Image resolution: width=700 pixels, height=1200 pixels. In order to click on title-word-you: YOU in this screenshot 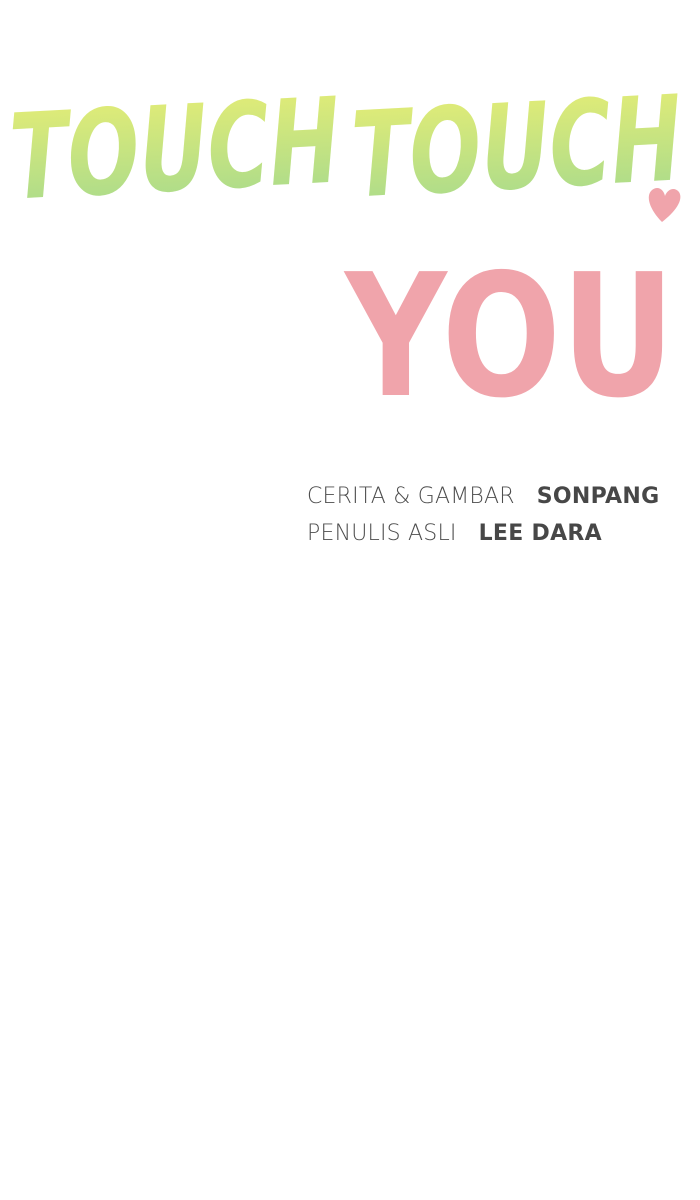, I will do `click(509, 337)`.